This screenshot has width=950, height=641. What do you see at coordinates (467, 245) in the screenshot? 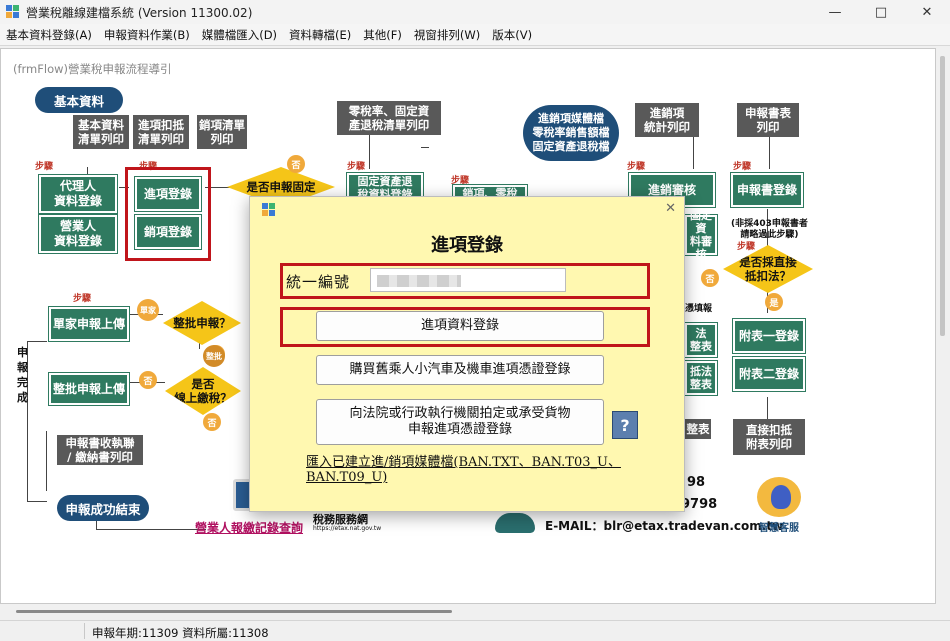
I see `dialog-title: 進項登錄` at bounding box center [467, 245].